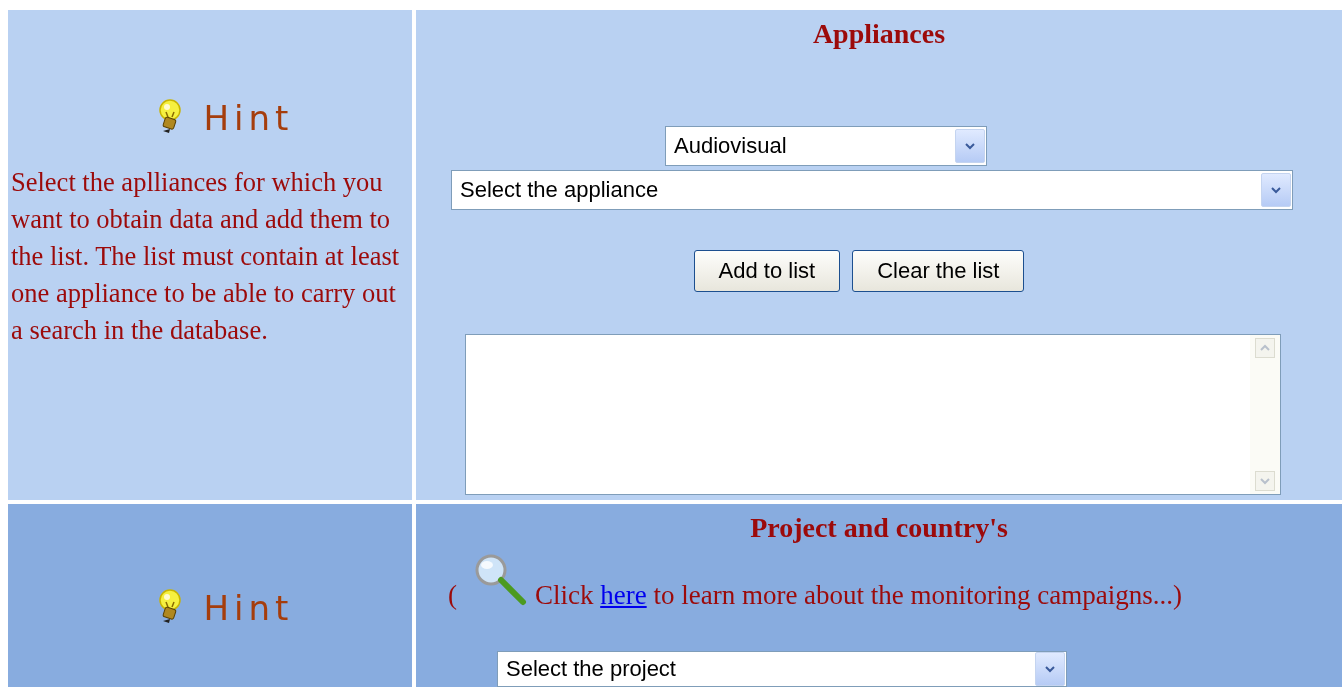  Describe the element at coordinates (1265, 414) in the screenshot. I see `scrollbar` at that location.